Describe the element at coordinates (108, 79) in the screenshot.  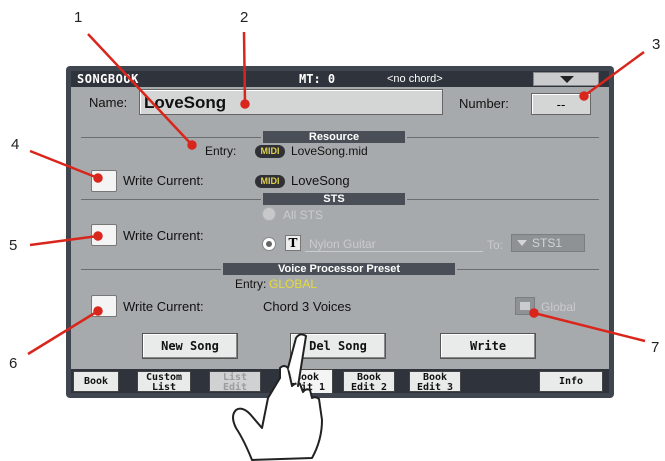
I see `page-title: SONGBOOK` at that location.